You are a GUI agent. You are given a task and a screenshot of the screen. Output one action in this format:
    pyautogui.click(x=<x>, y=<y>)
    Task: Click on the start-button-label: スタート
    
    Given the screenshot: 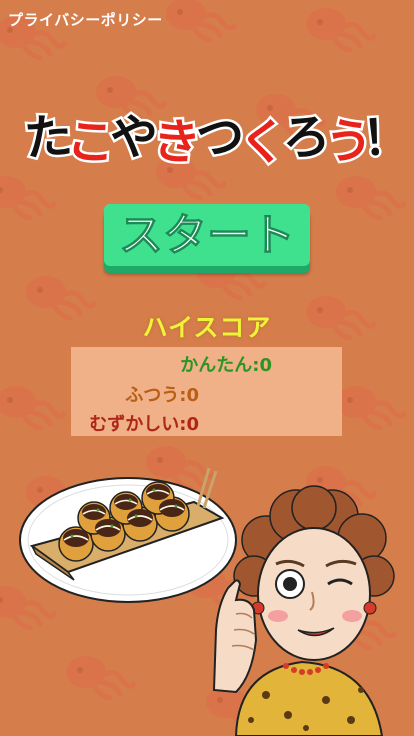 What is the action you would take?
    pyautogui.click(x=207, y=235)
    